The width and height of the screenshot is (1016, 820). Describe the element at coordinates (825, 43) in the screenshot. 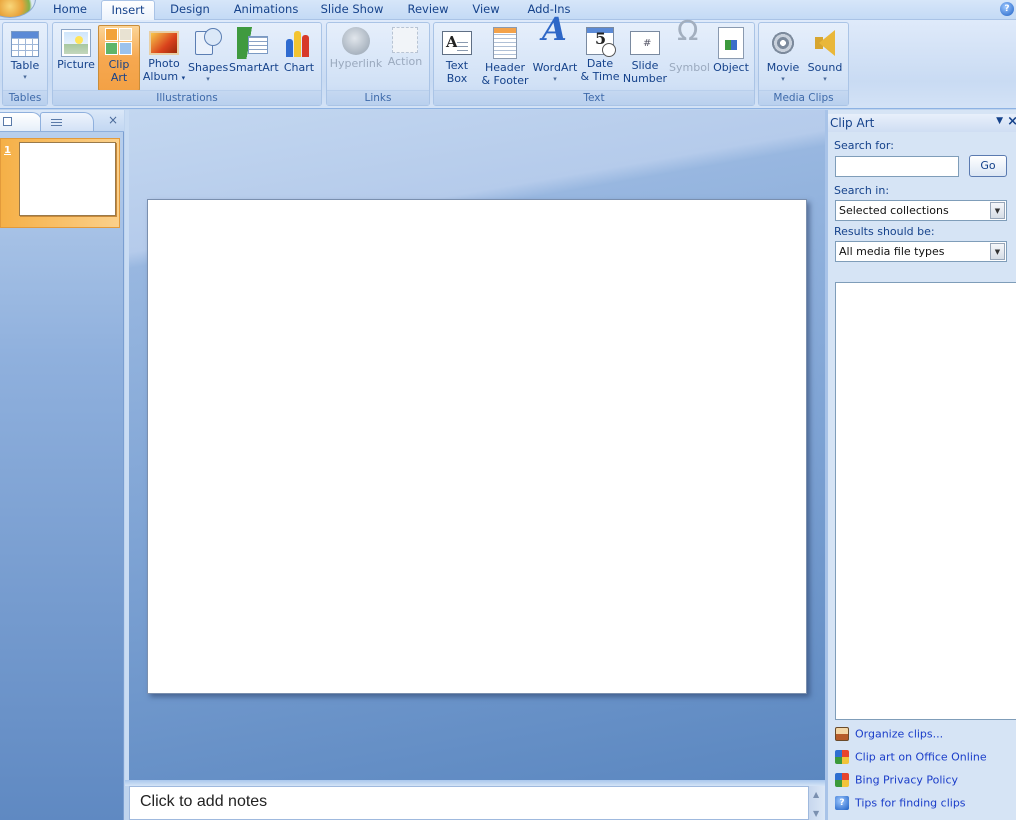

I see `sound-icon` at that location.